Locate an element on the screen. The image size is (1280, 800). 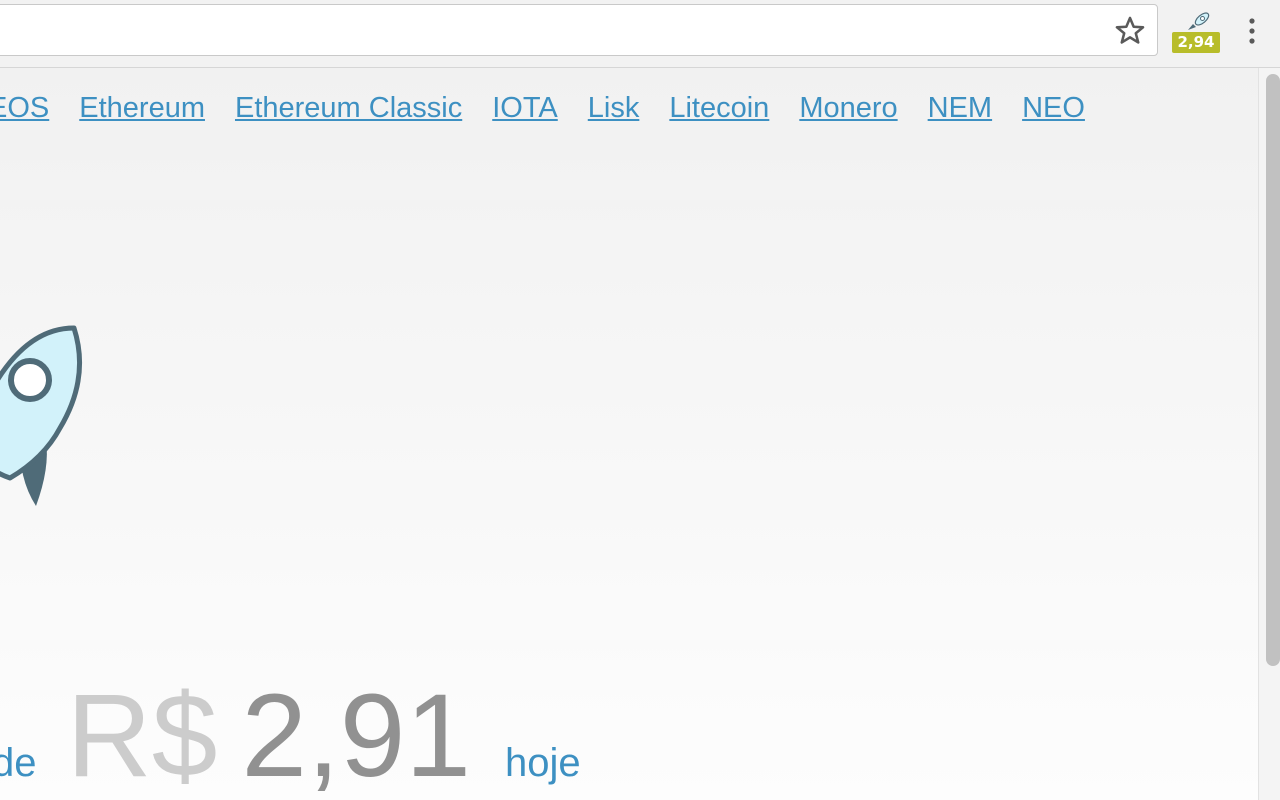
star-icon is located at coordinates (1130, 31).